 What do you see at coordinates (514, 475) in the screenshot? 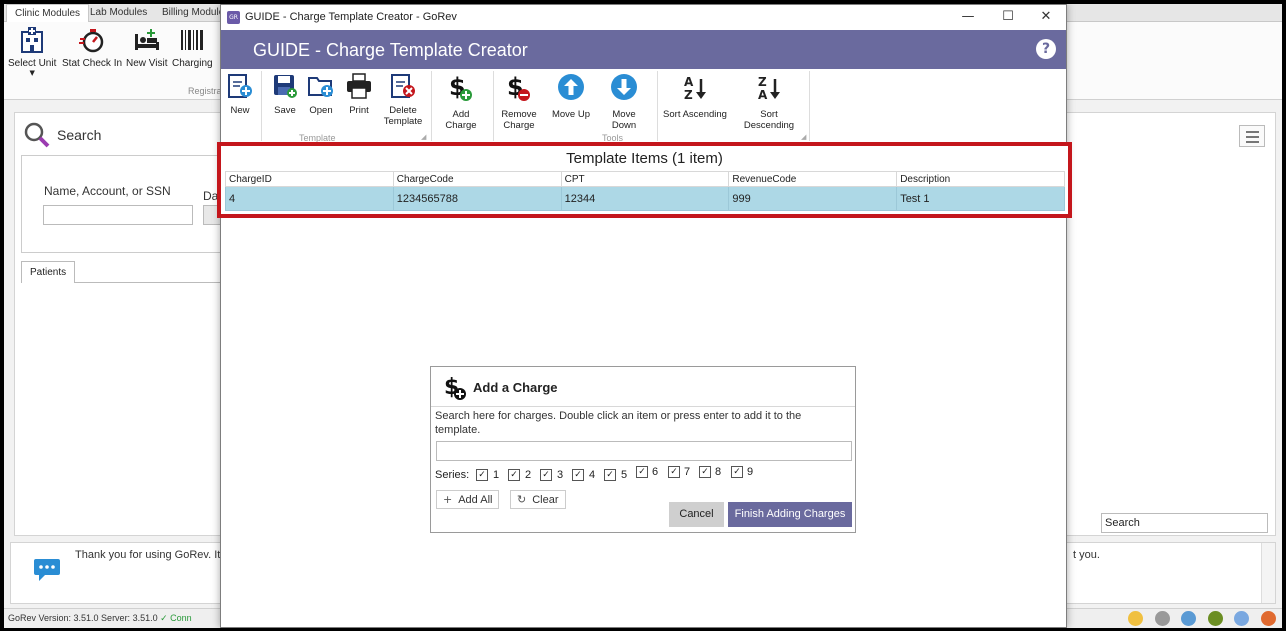
I see `series-checkbox-2: ✓` at bounding box center [514, 475].